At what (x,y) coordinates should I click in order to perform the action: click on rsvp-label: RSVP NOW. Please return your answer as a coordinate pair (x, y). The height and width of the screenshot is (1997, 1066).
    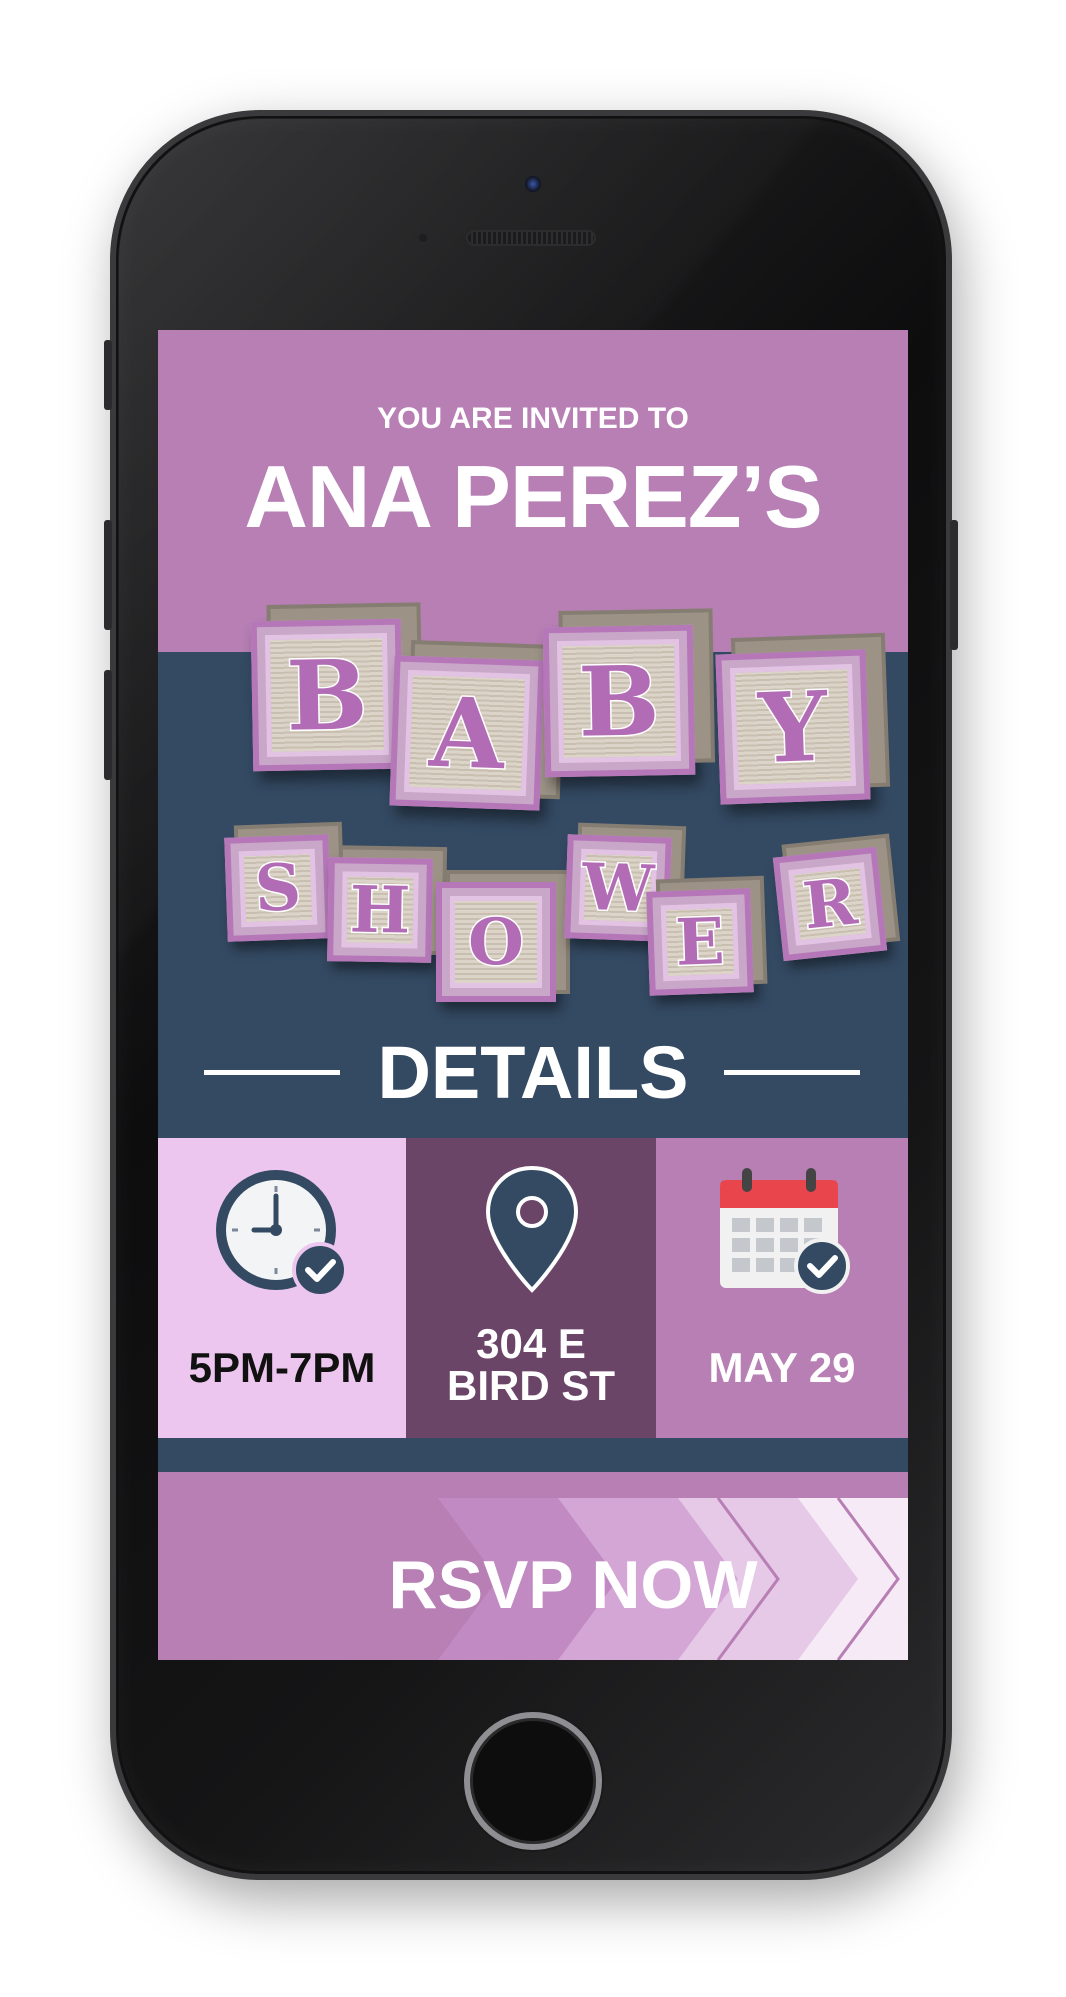
    Looking at the image, I should click on (573, 1585).